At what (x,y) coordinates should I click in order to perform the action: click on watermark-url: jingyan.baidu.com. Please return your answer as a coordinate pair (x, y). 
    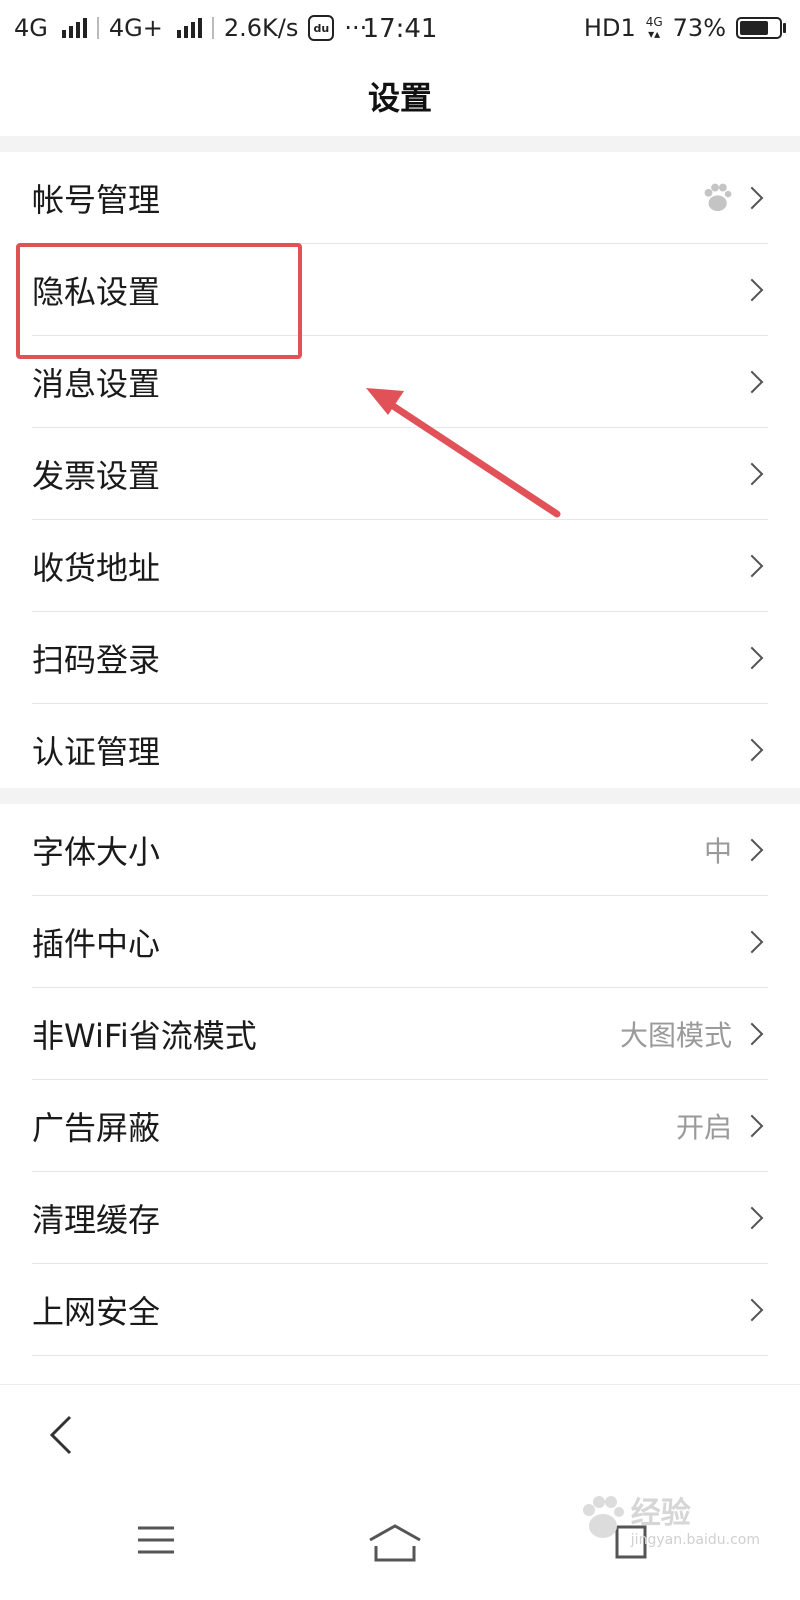
    Looking at the image, I should click on (695, 1540).